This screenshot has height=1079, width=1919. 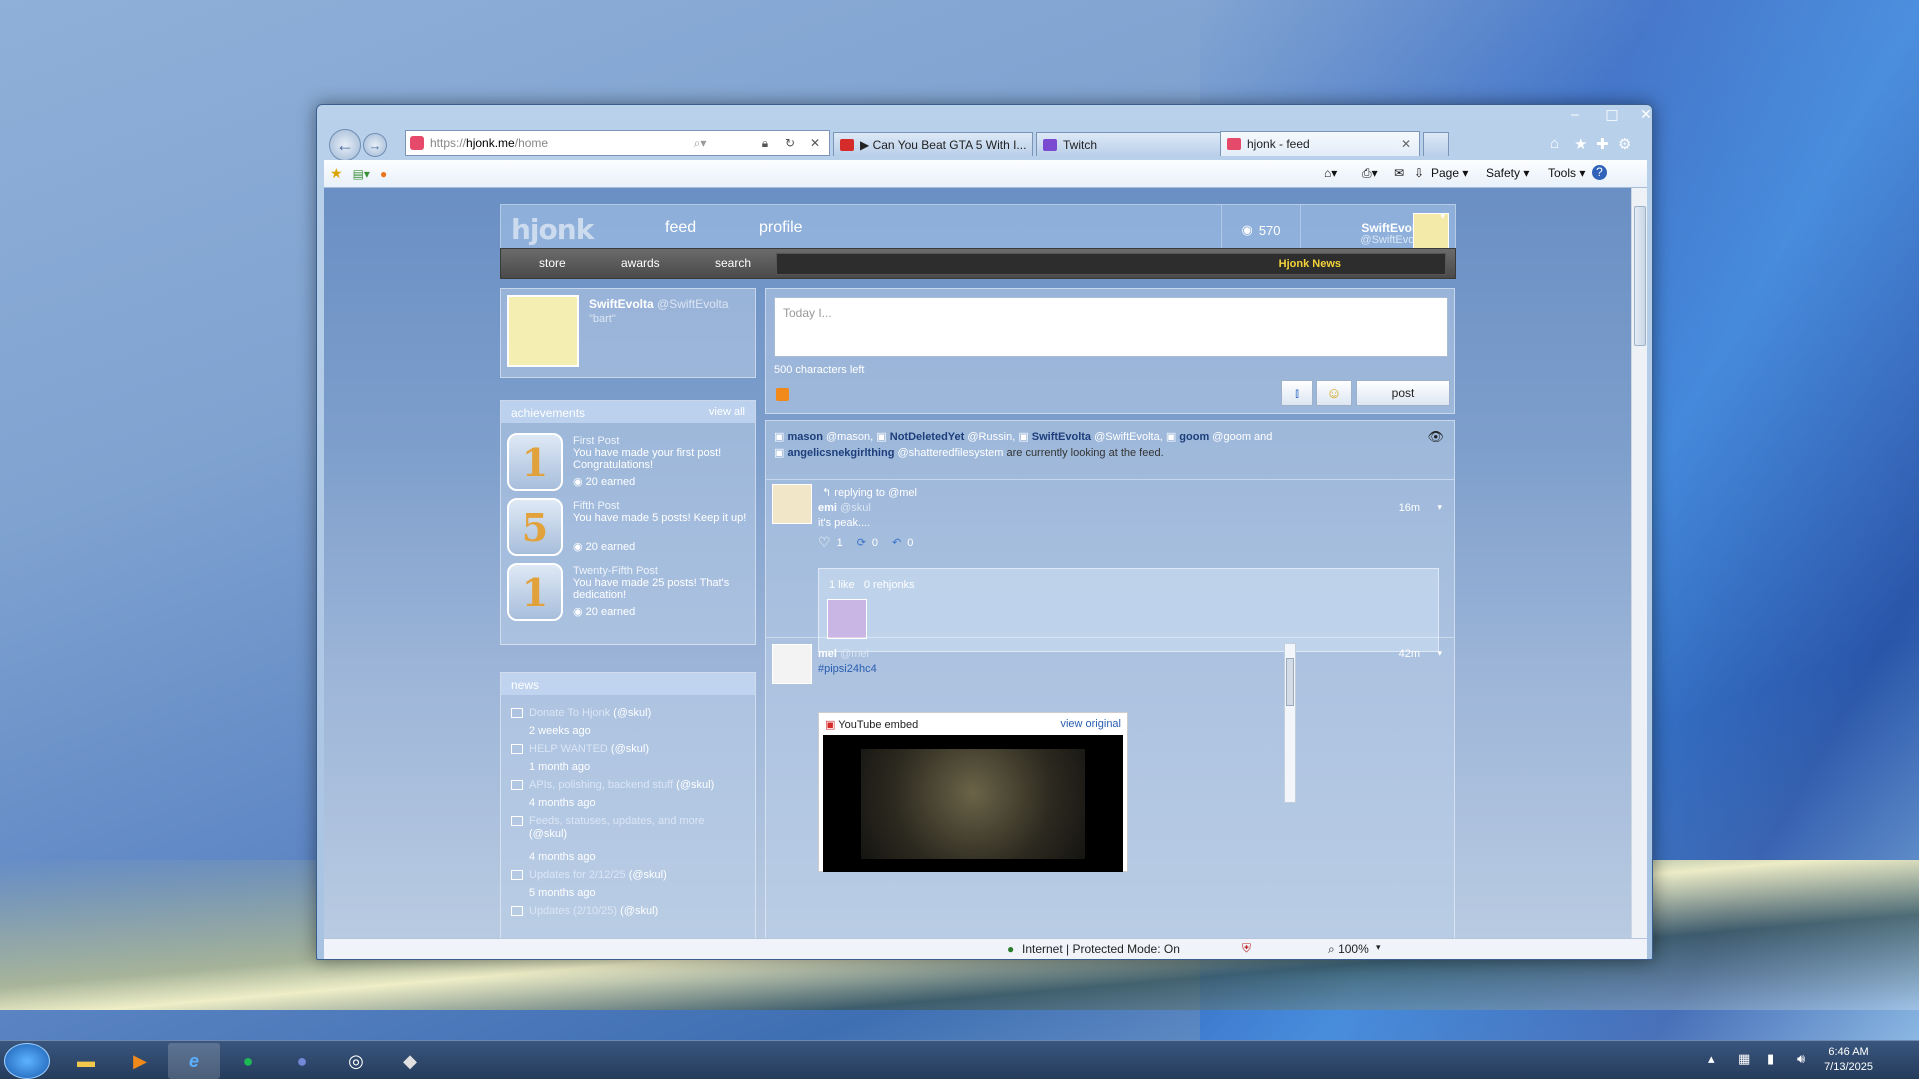 I want to click on news-link: Updates for 2/12/25, so click(x=577, y=875).